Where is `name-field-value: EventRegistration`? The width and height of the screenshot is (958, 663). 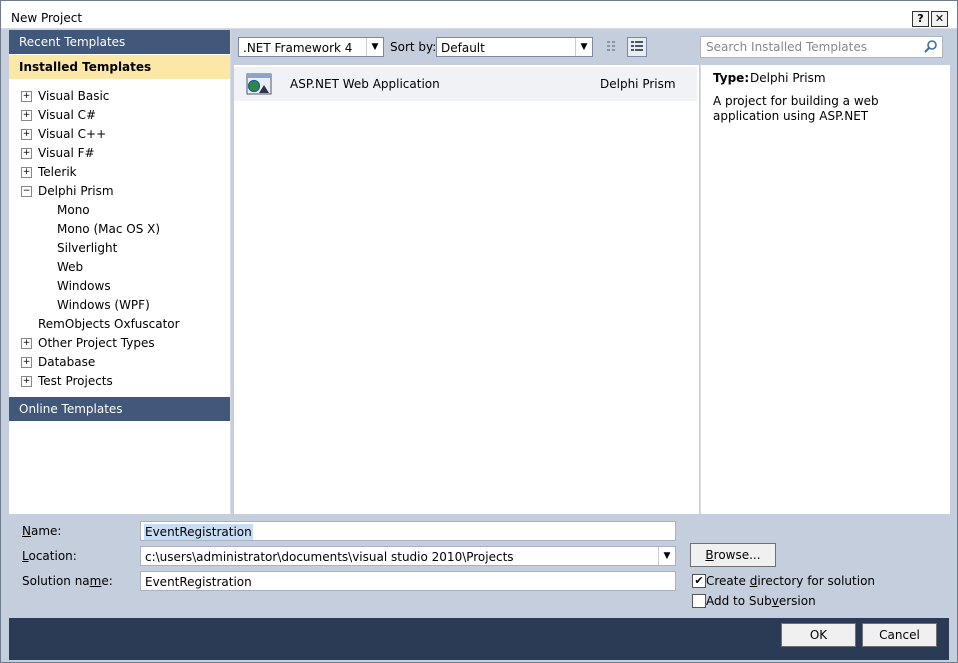
name-field-value: EventRegistration is located at coordinates (198, 532).